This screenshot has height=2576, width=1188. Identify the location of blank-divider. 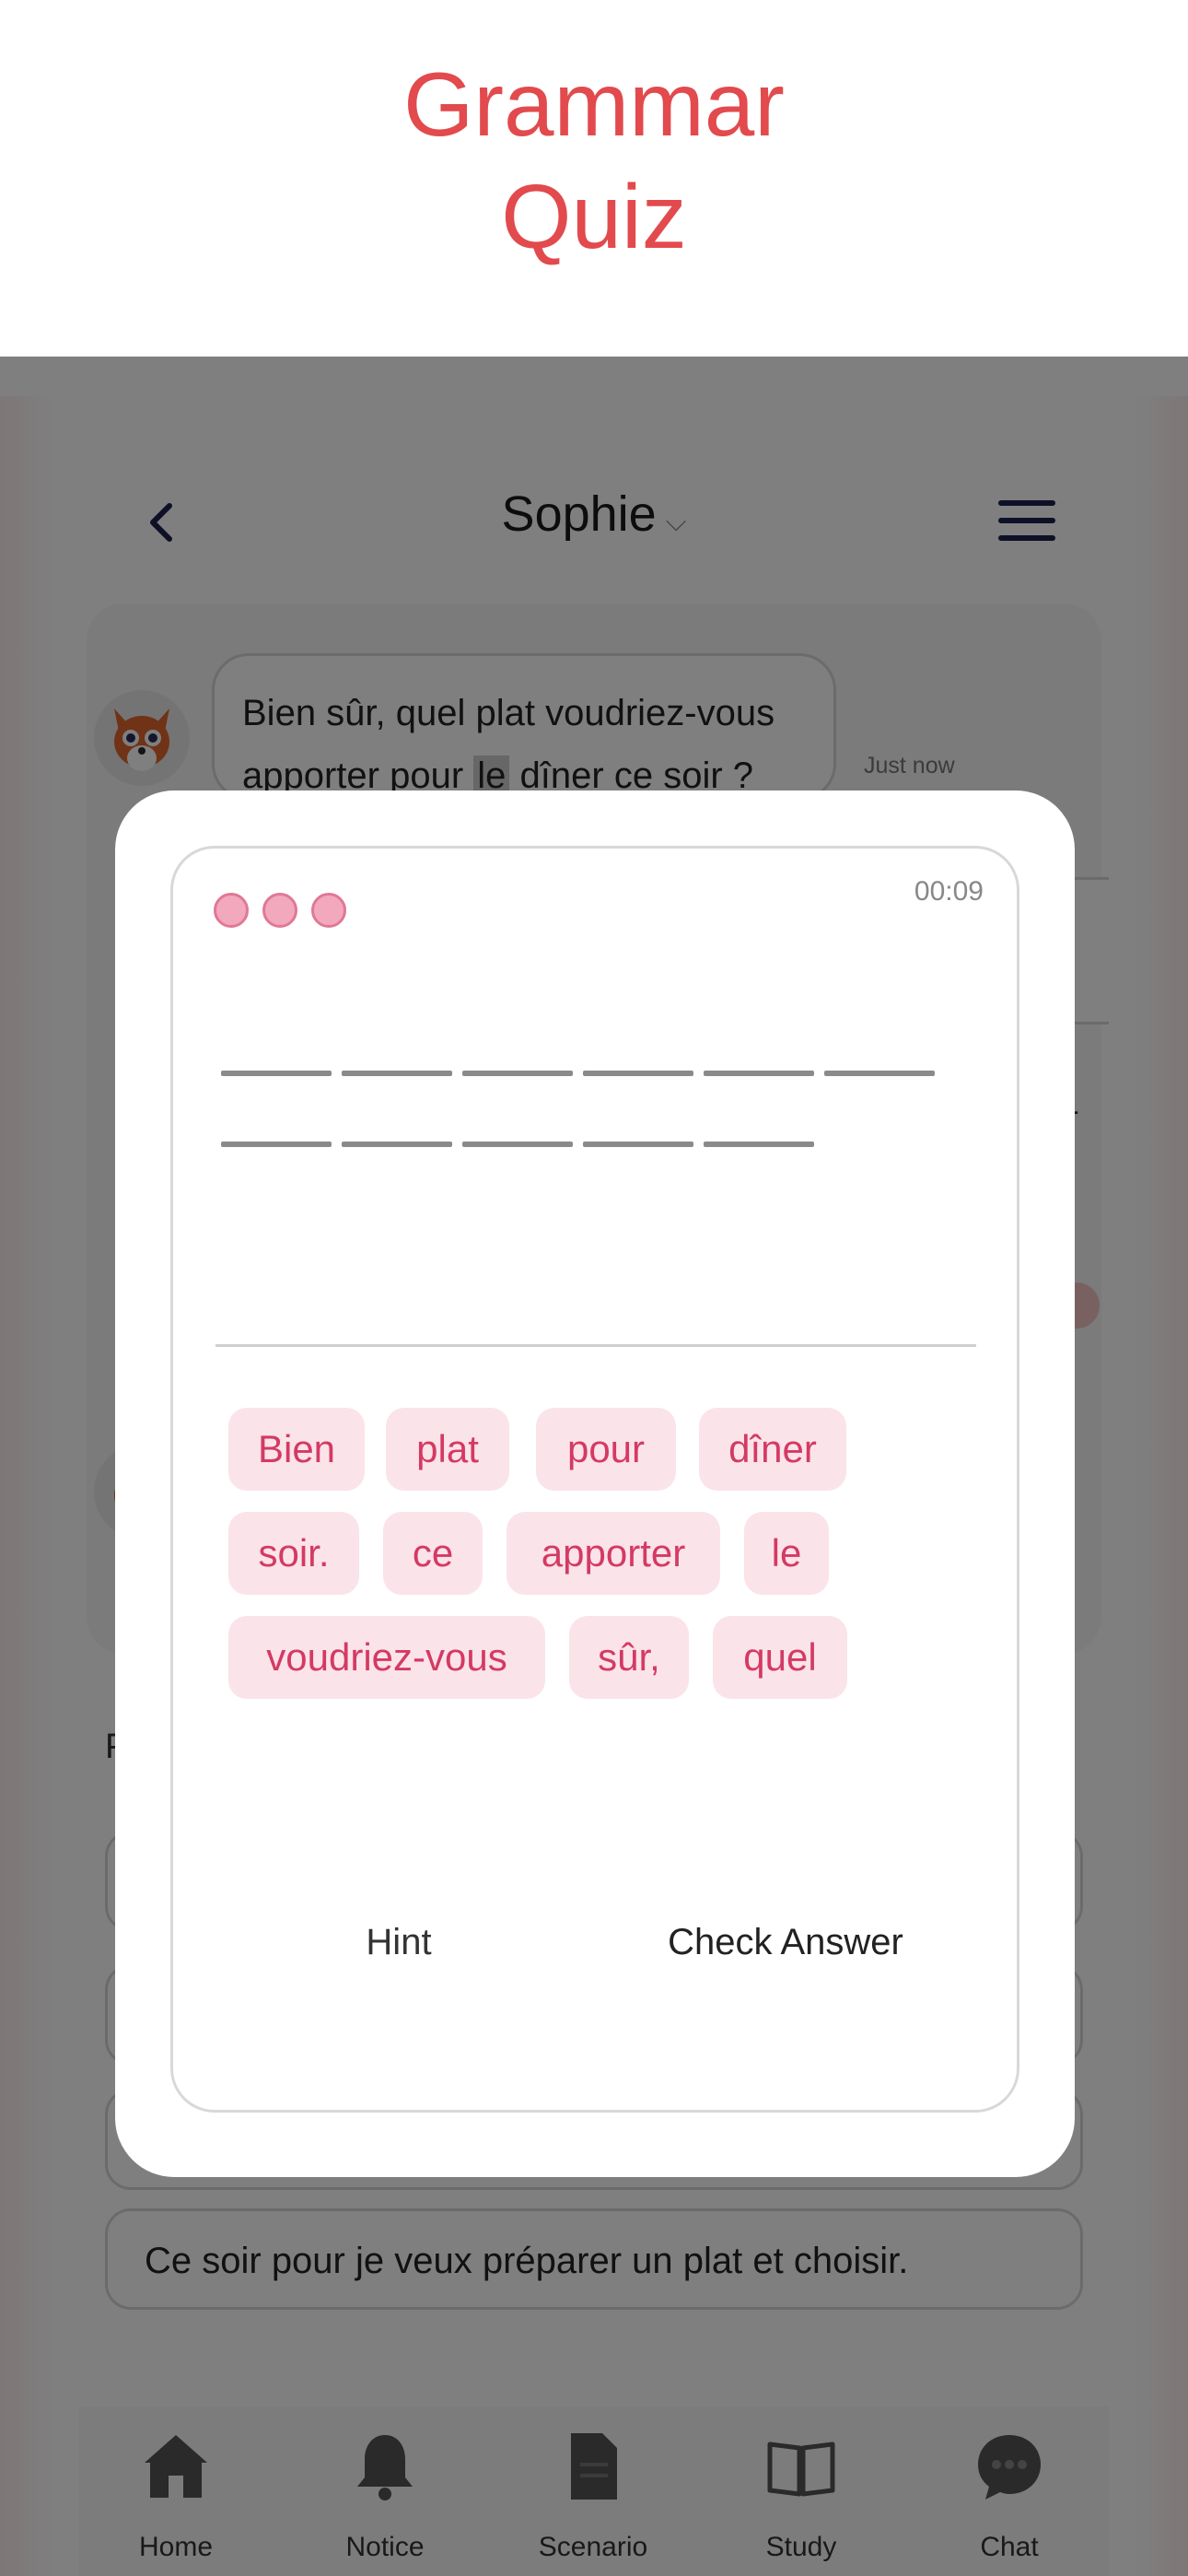
(595, 1345).